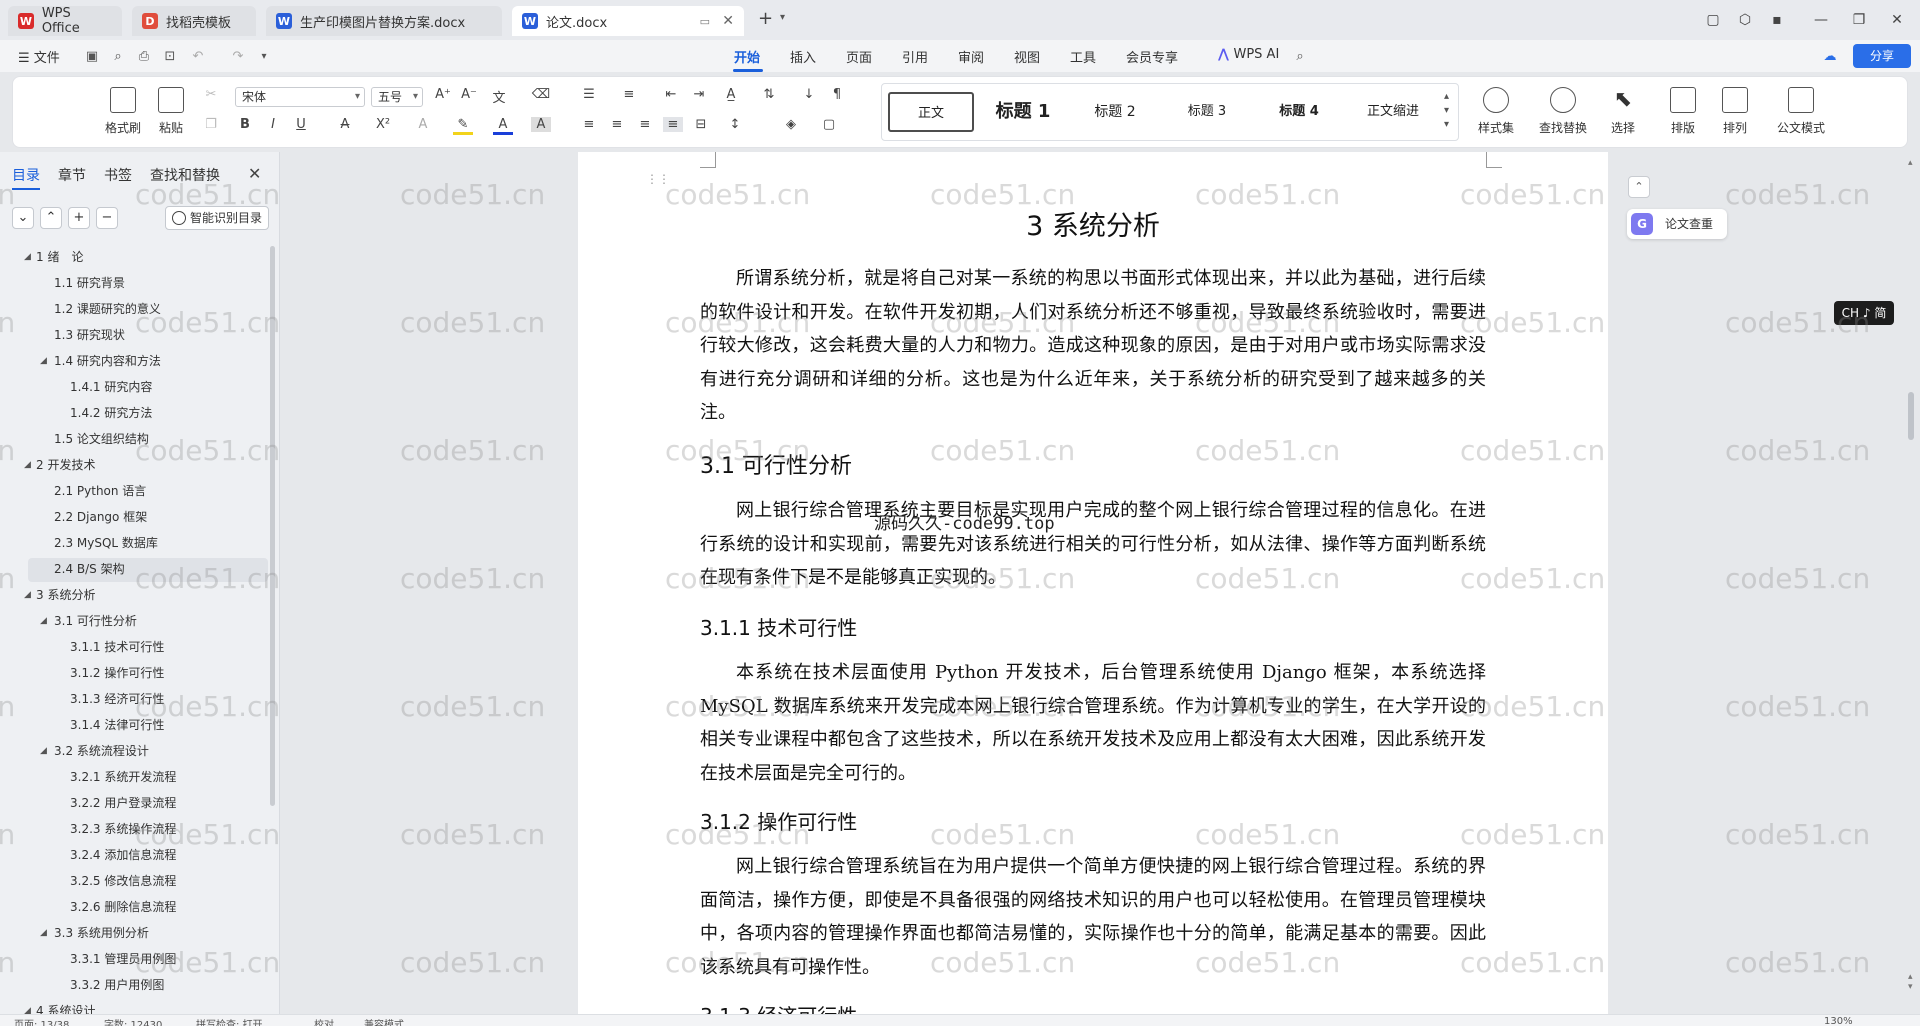 Image resolution: width=1920 pixels, height=1026 pixels. Describe the element at coordinates (23, 218) in the screenshot. I see `collapse-all-icon: ⌄` at that location.